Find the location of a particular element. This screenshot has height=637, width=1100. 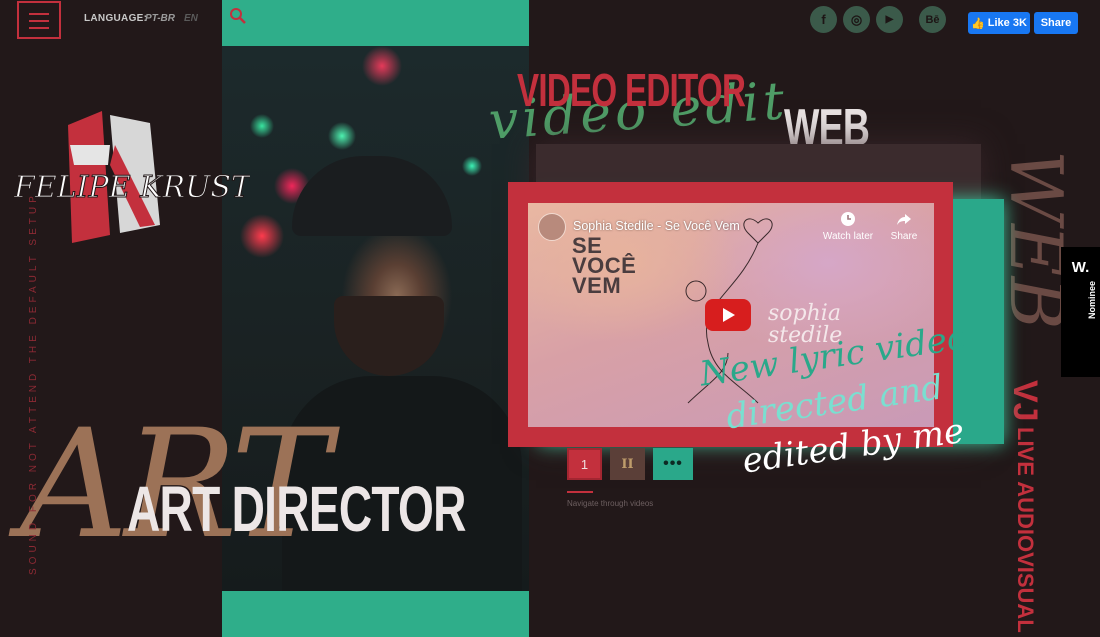

behance-icon: Bē is located at coordinates (932, 19).